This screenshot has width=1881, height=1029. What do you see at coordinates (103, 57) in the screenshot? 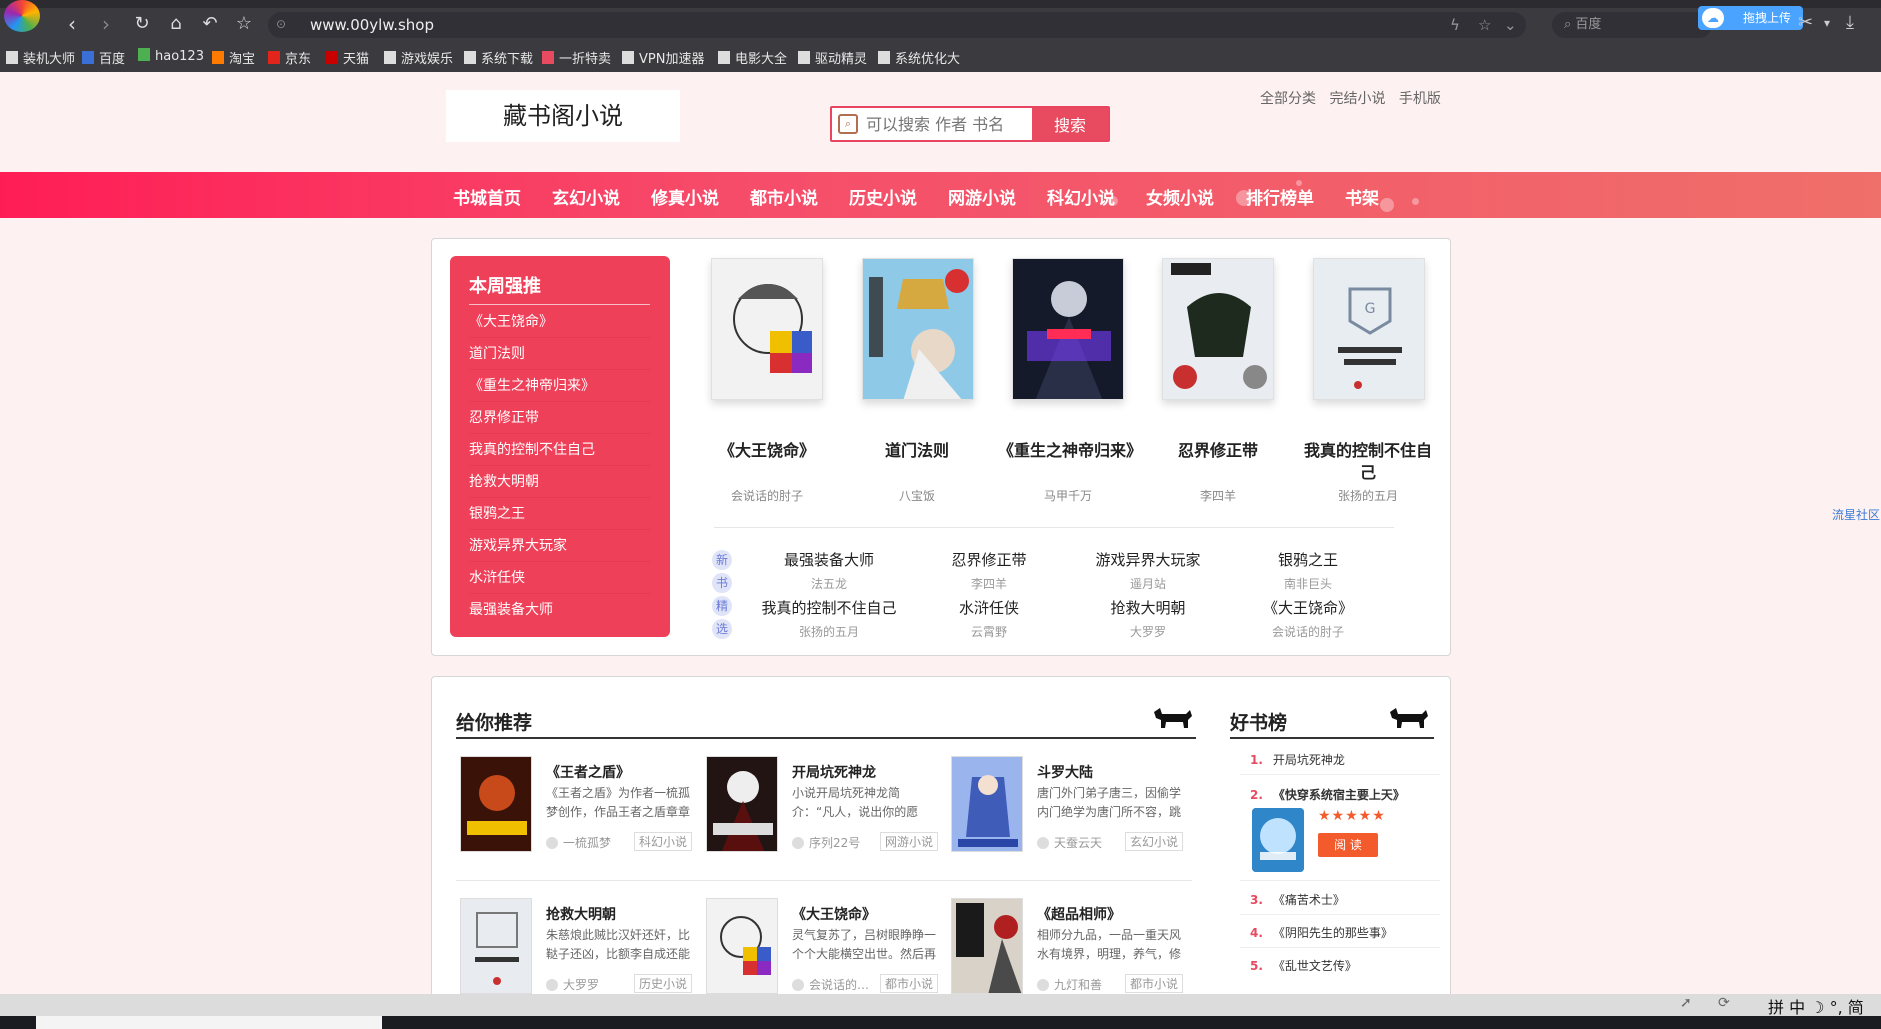
I see `bookmark-item: 百度` at bounding box center [103, 57].